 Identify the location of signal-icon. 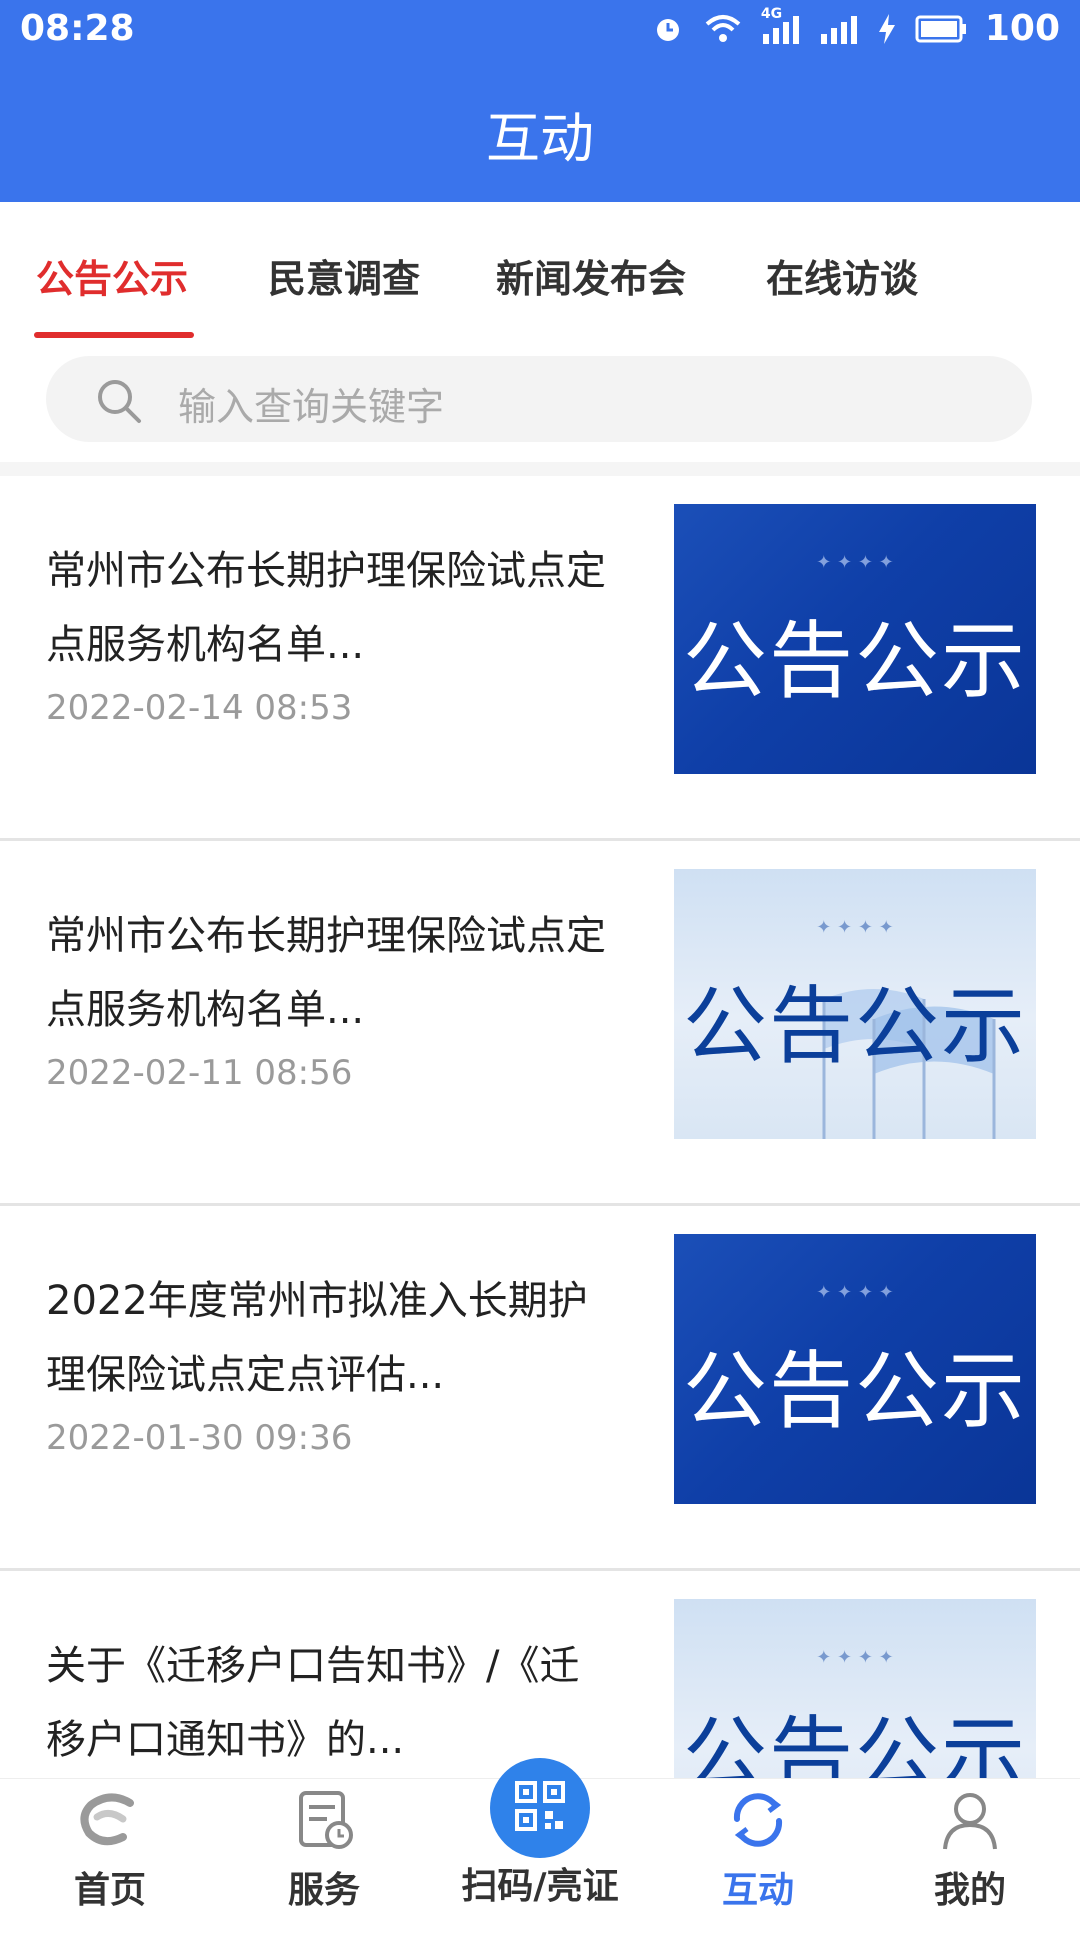
(839, 29).